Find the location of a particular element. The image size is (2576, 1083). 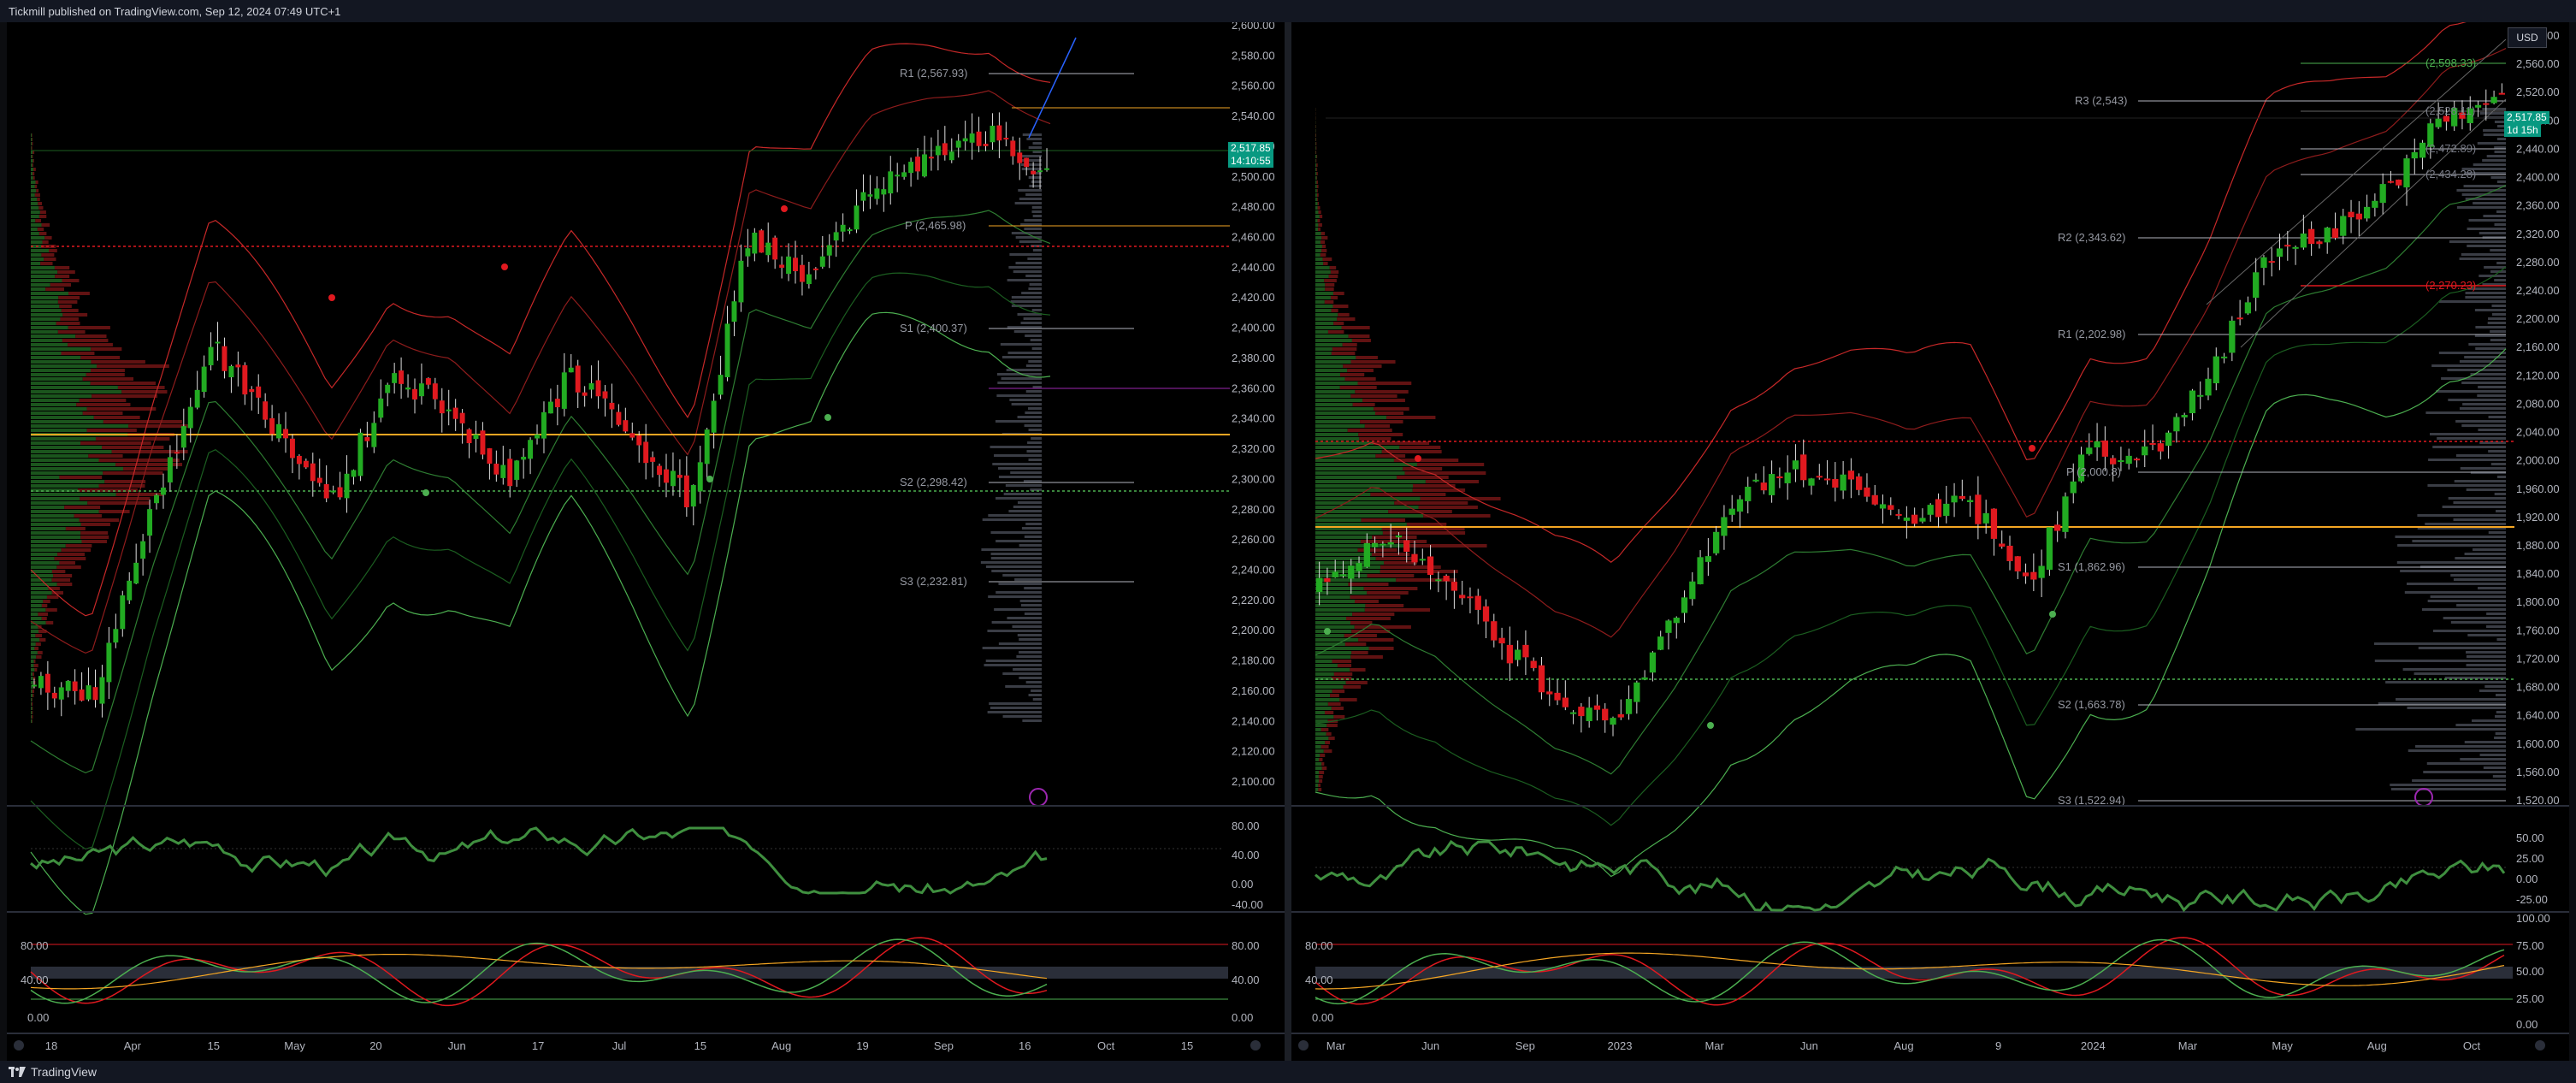

price-tick: 2,240.00 is located at coordinates (1253, 569).